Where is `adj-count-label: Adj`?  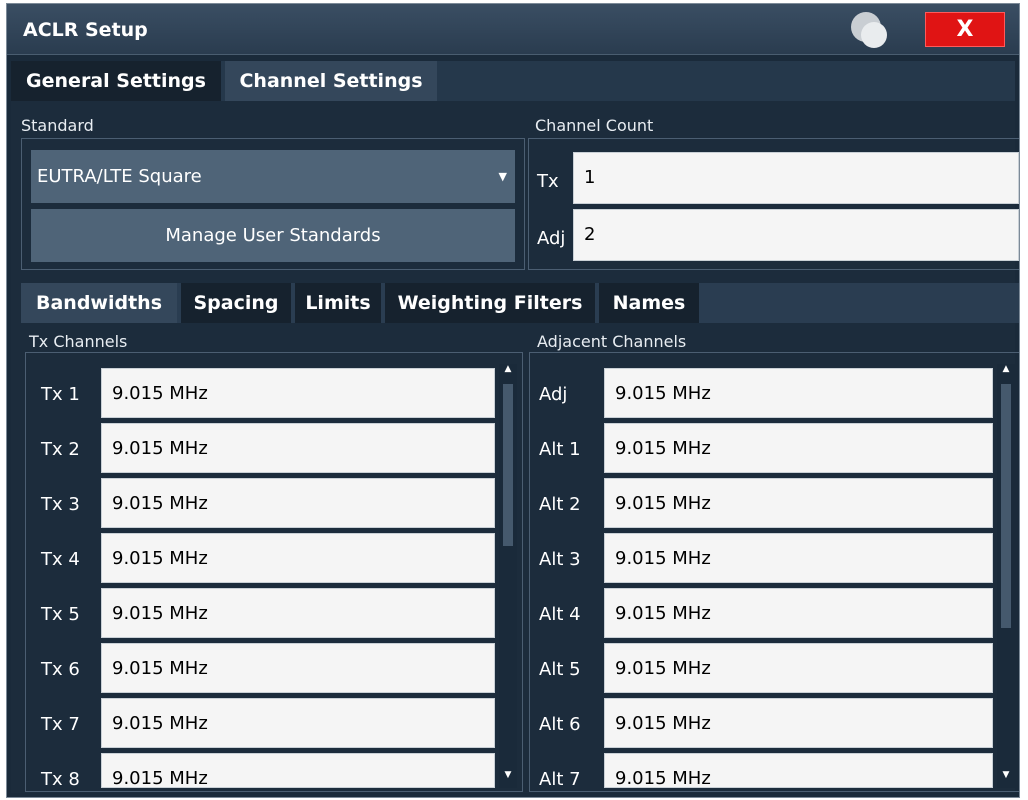
adj-count-label: Adj is located at coordinates (551, 238).